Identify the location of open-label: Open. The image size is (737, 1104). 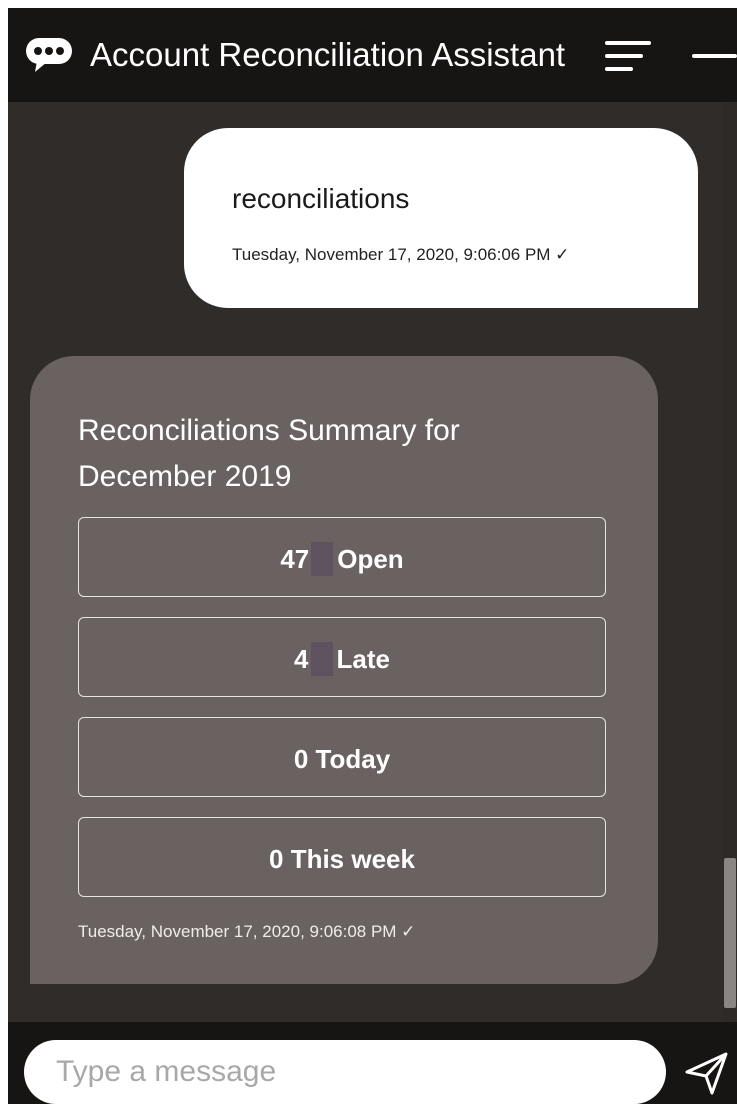
(370, 559).